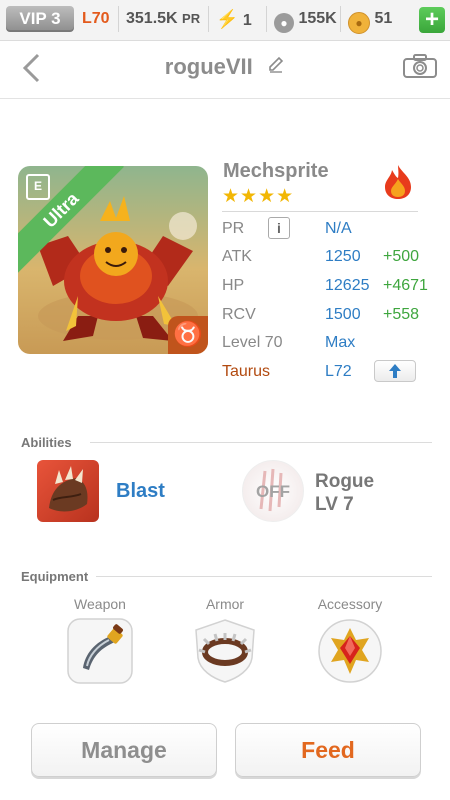 The image size is (450, 800). What do you see at coordinates (334, 504) in the screenshot?
I see `passive-ability-level: LV 7` at bounding box center [334, 504].